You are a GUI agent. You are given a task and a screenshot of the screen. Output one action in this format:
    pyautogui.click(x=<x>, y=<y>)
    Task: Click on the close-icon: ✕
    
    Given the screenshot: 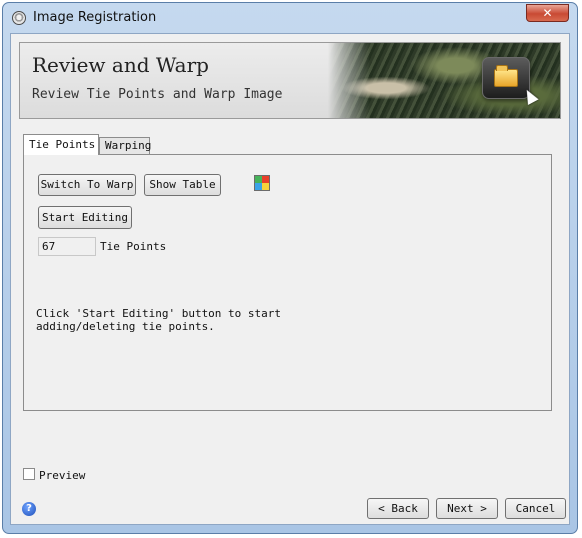 What is the action you would take?
    pyautogui.click(x=547, y=13)
    